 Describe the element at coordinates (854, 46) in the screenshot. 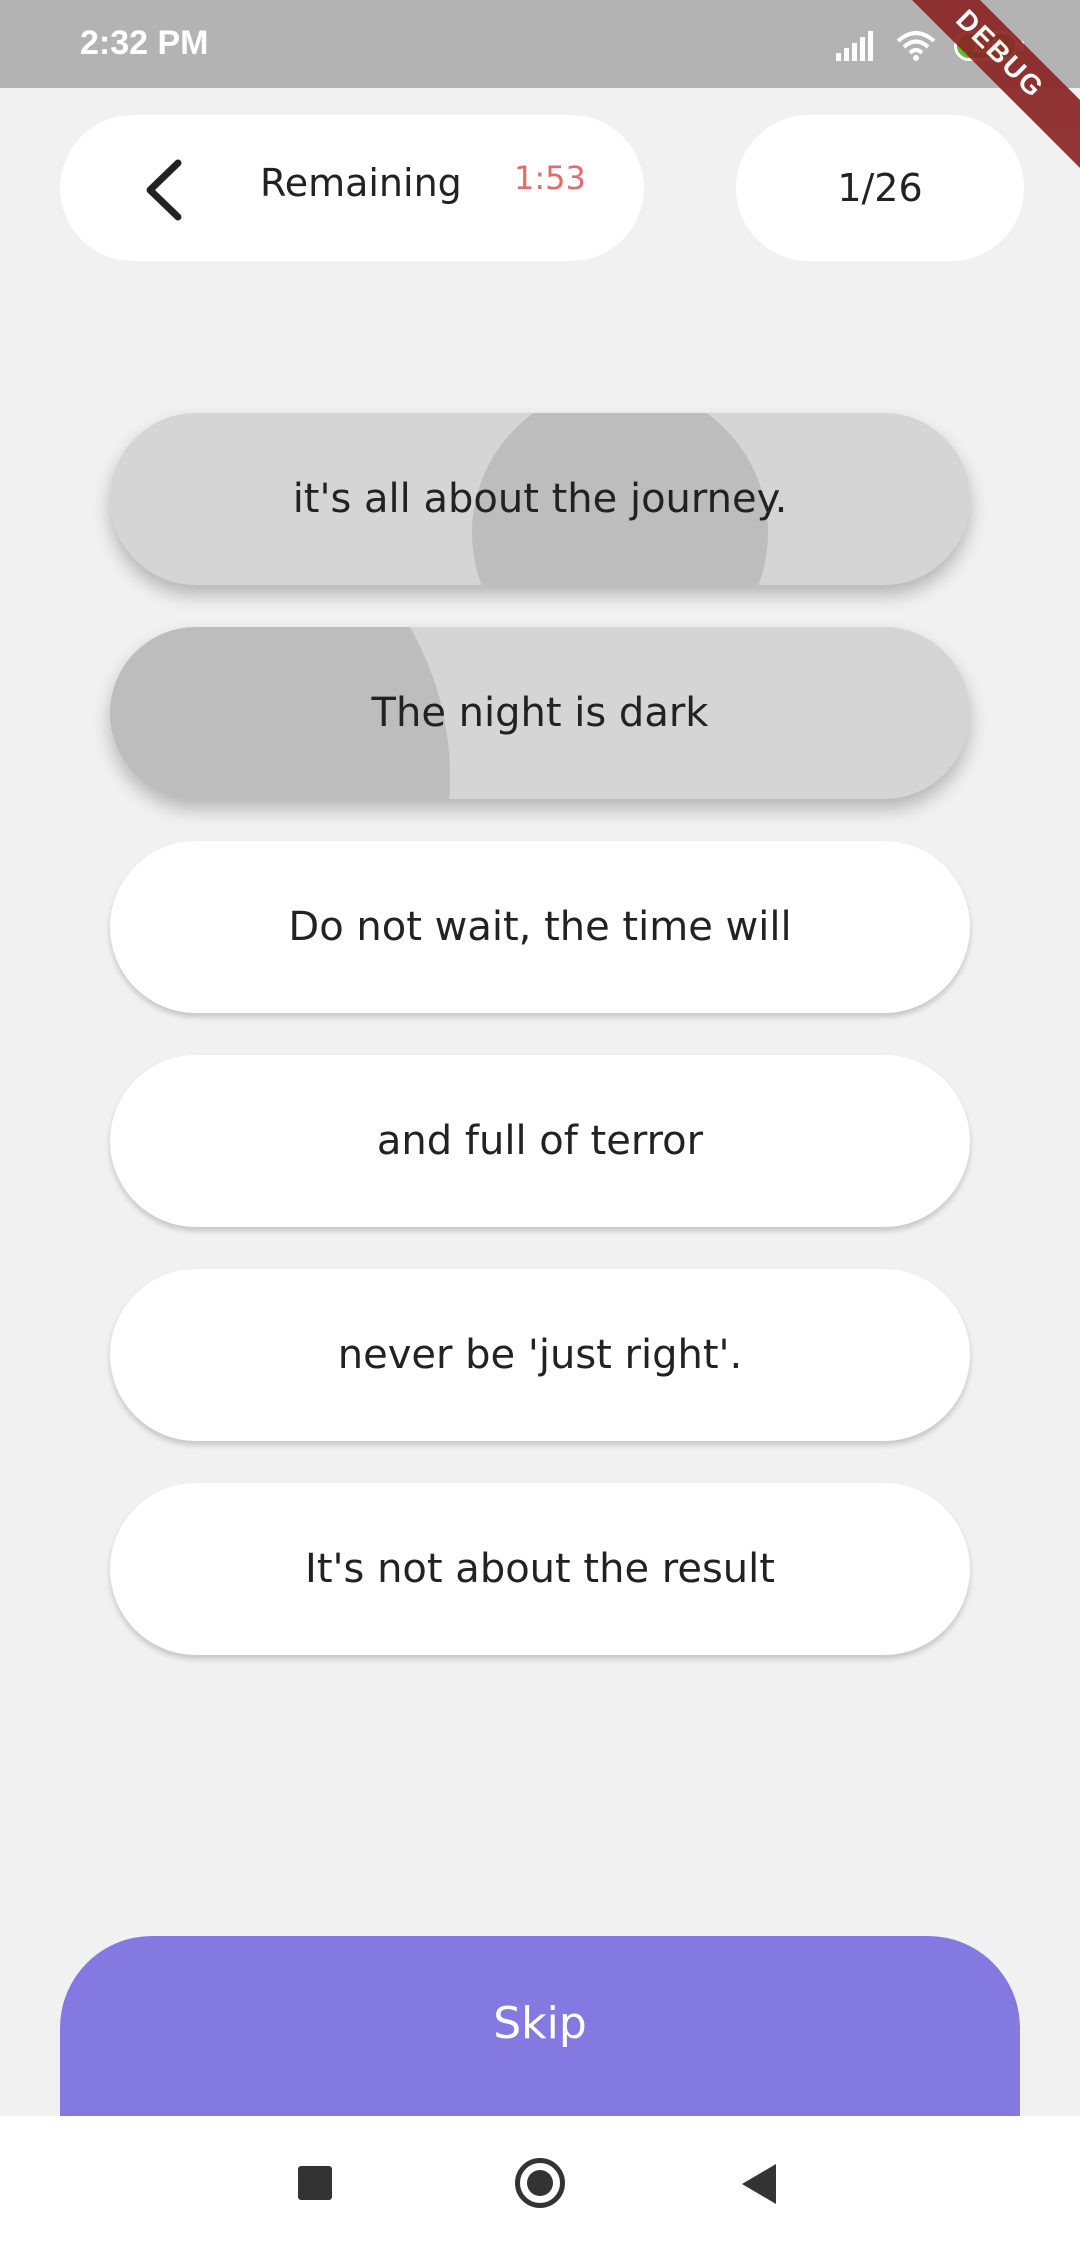

I see `signal-icon` at that location.